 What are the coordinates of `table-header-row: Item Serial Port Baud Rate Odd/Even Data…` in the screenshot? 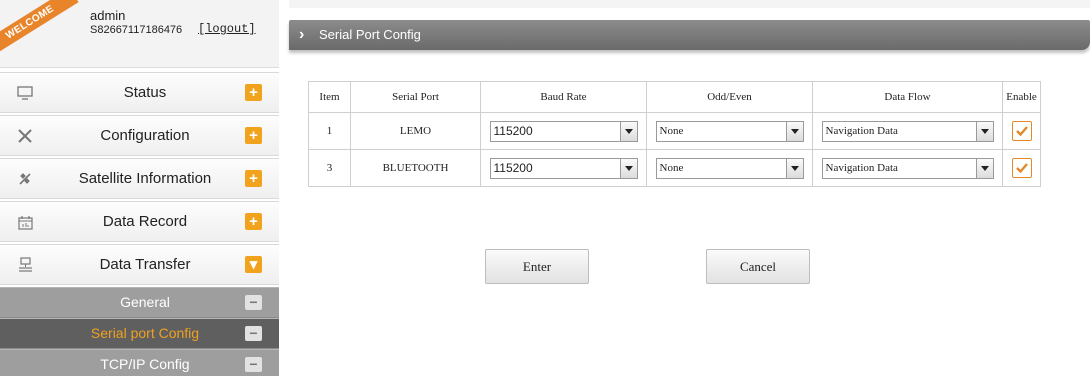 It's located at (674, 97).